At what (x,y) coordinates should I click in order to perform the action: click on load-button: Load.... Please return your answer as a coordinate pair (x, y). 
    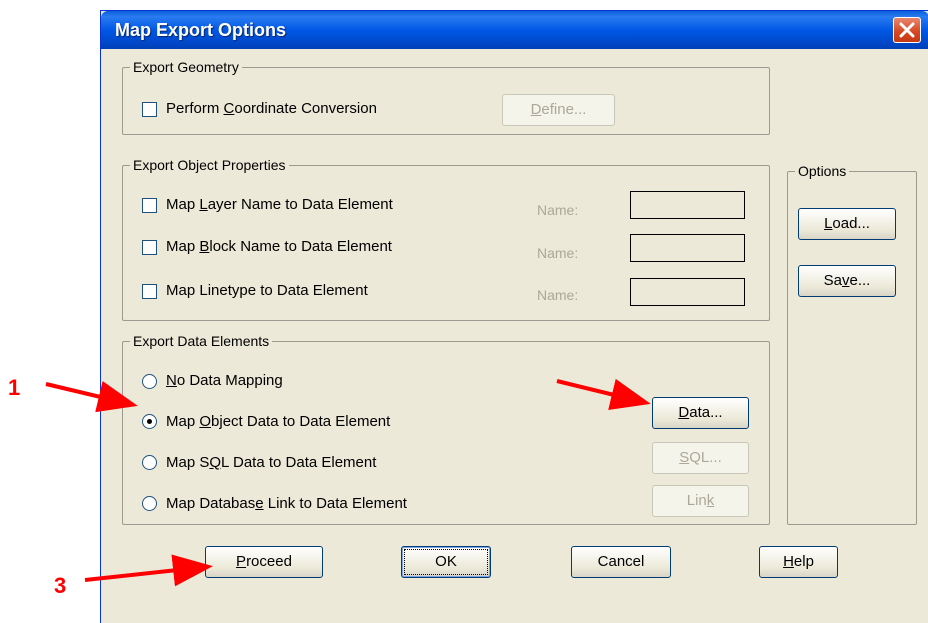
    Looking at the image, I should click on (847, 224).